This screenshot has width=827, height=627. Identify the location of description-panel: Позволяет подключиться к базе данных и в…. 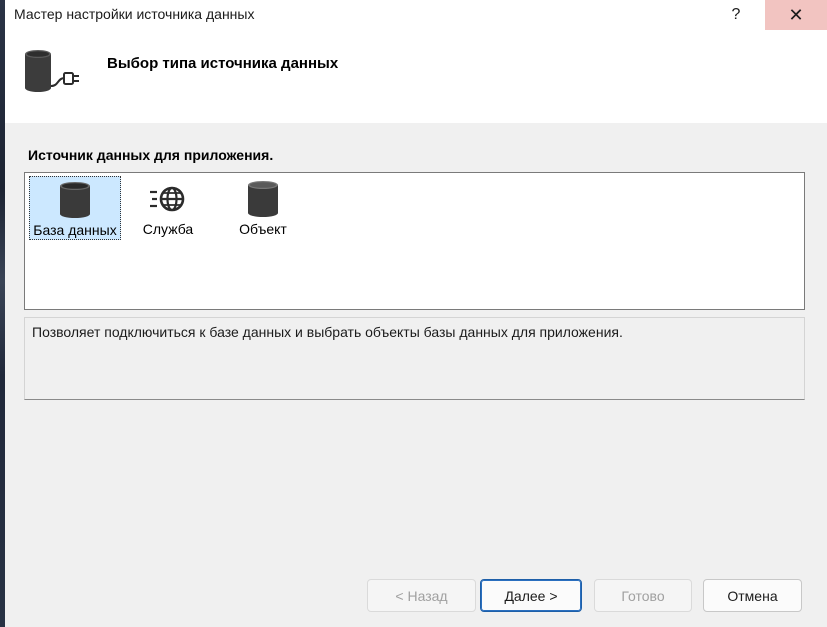
(414, 358).